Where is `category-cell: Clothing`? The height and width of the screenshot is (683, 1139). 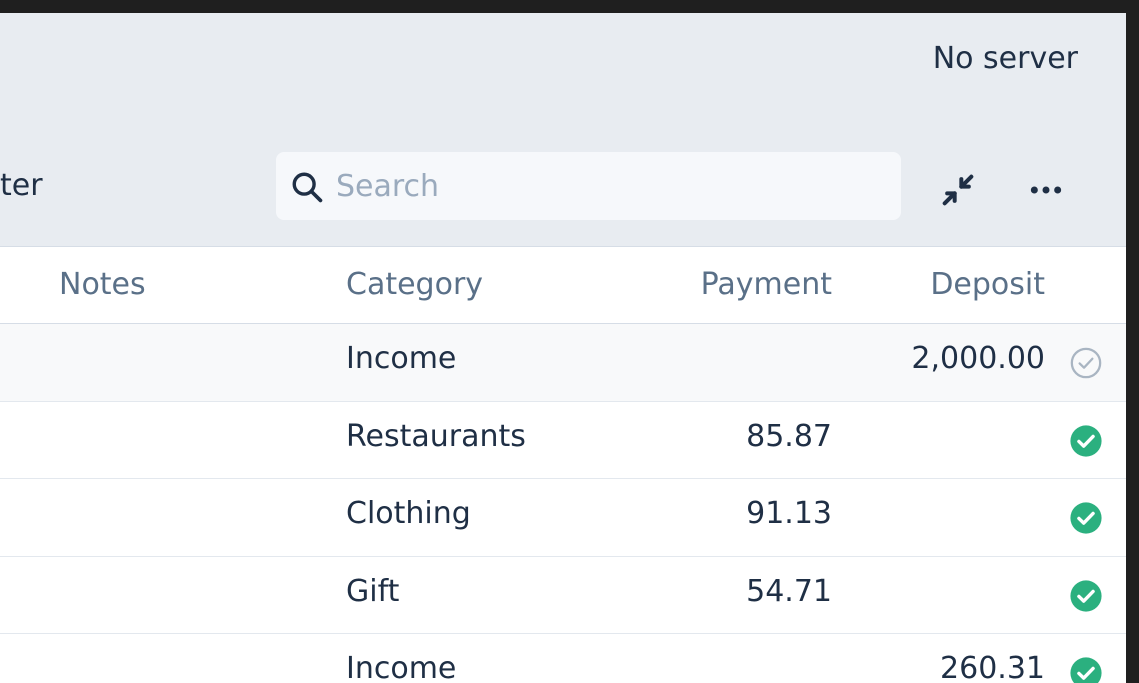 category-cell: Clothing is located at coordinates (408, 513).